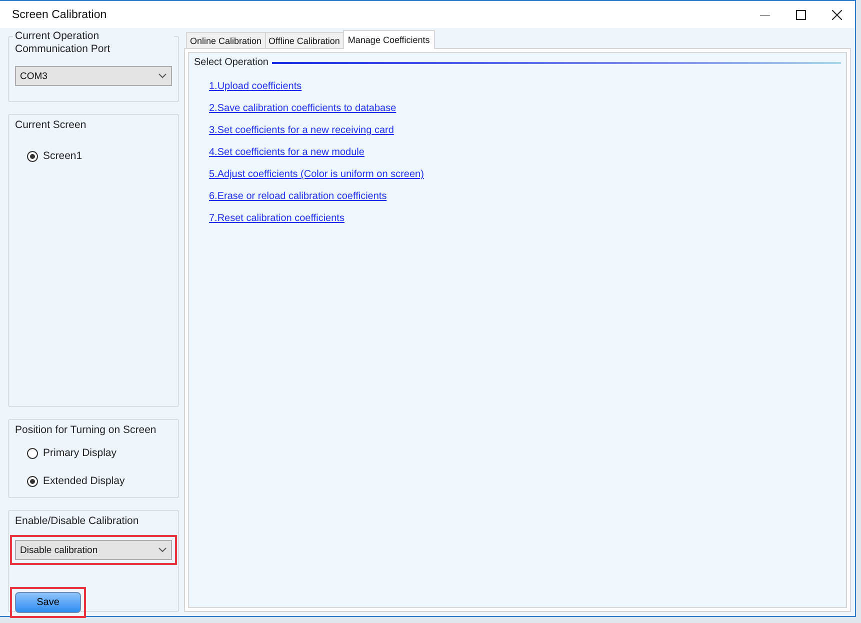  What do you see at coordinates (304, 40) in the screenshot?
I see `tab: Offline Calibration` at bounding box center [304, 40].